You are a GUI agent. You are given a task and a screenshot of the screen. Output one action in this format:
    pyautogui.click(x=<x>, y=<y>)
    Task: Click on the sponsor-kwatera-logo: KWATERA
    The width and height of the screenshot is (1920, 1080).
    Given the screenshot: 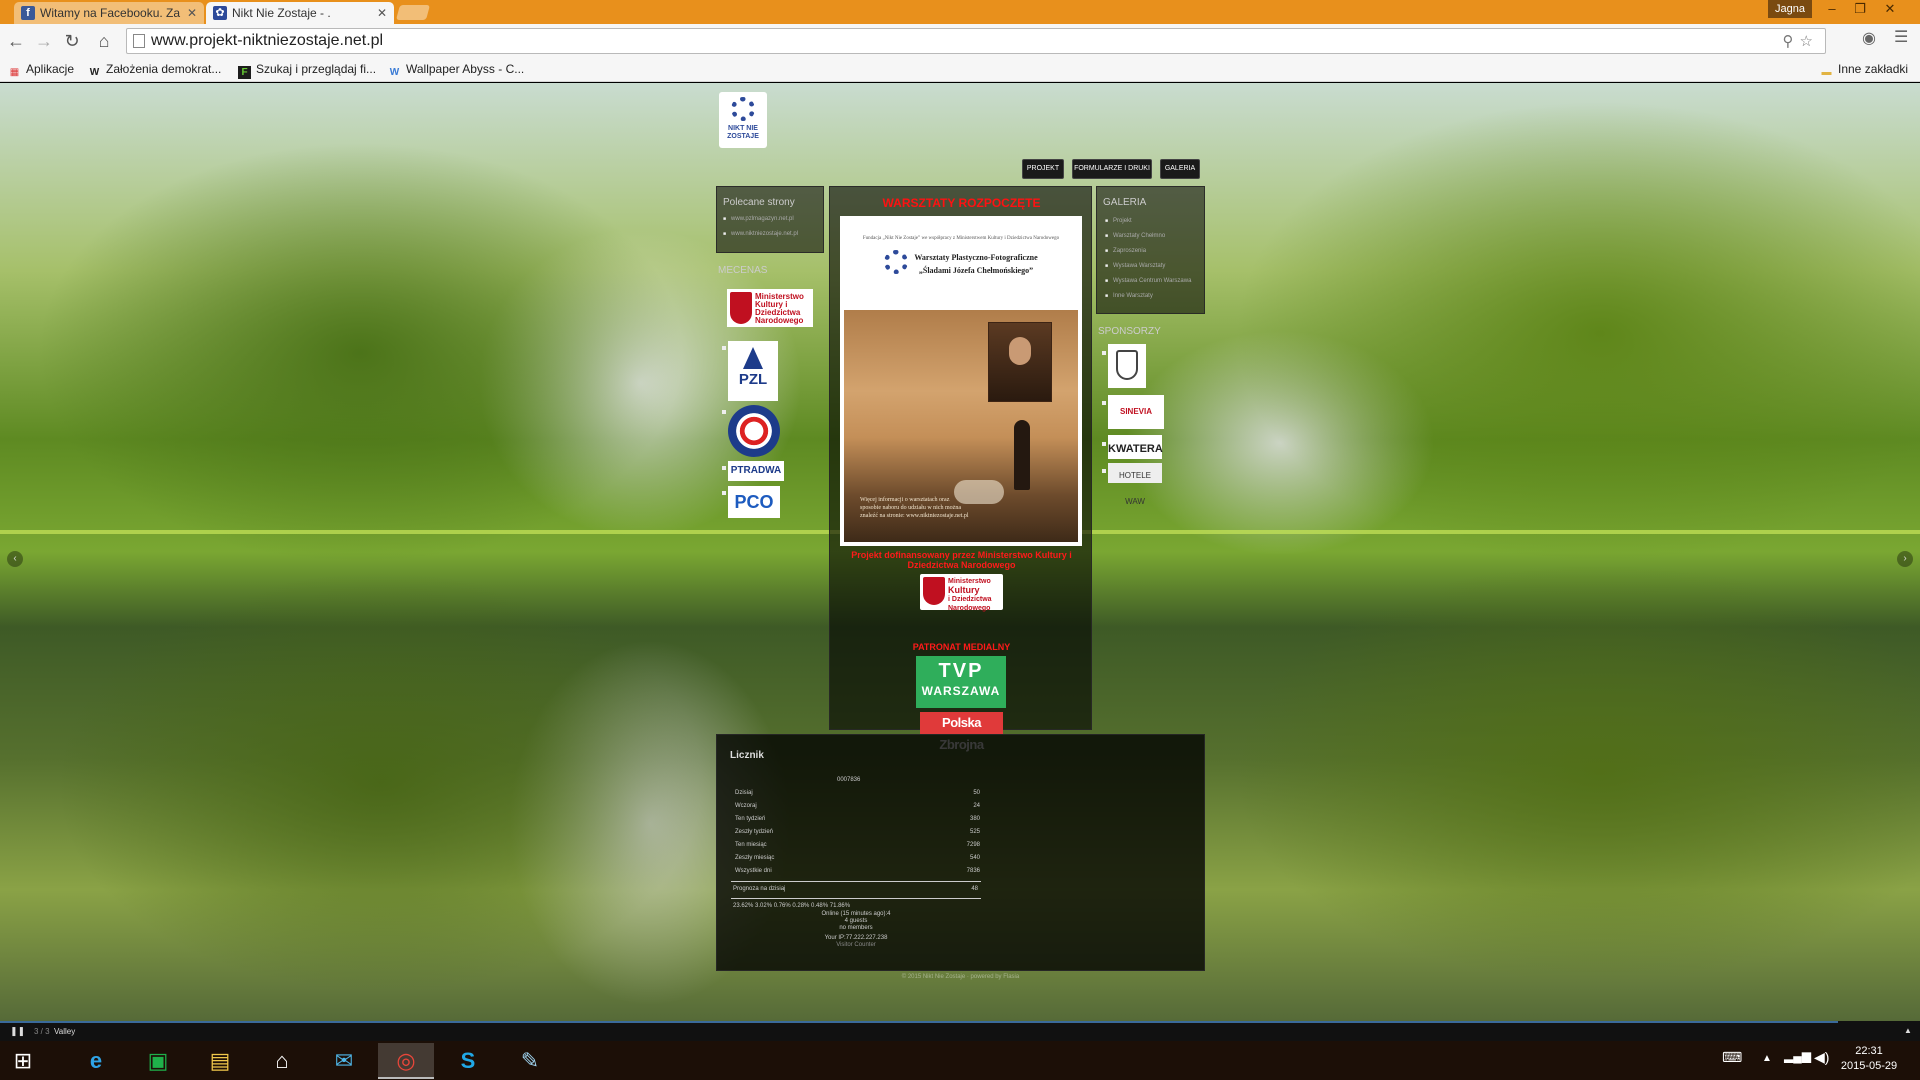 What is the action you would take?
    pyautogui.click(x=1135, y=447)
    